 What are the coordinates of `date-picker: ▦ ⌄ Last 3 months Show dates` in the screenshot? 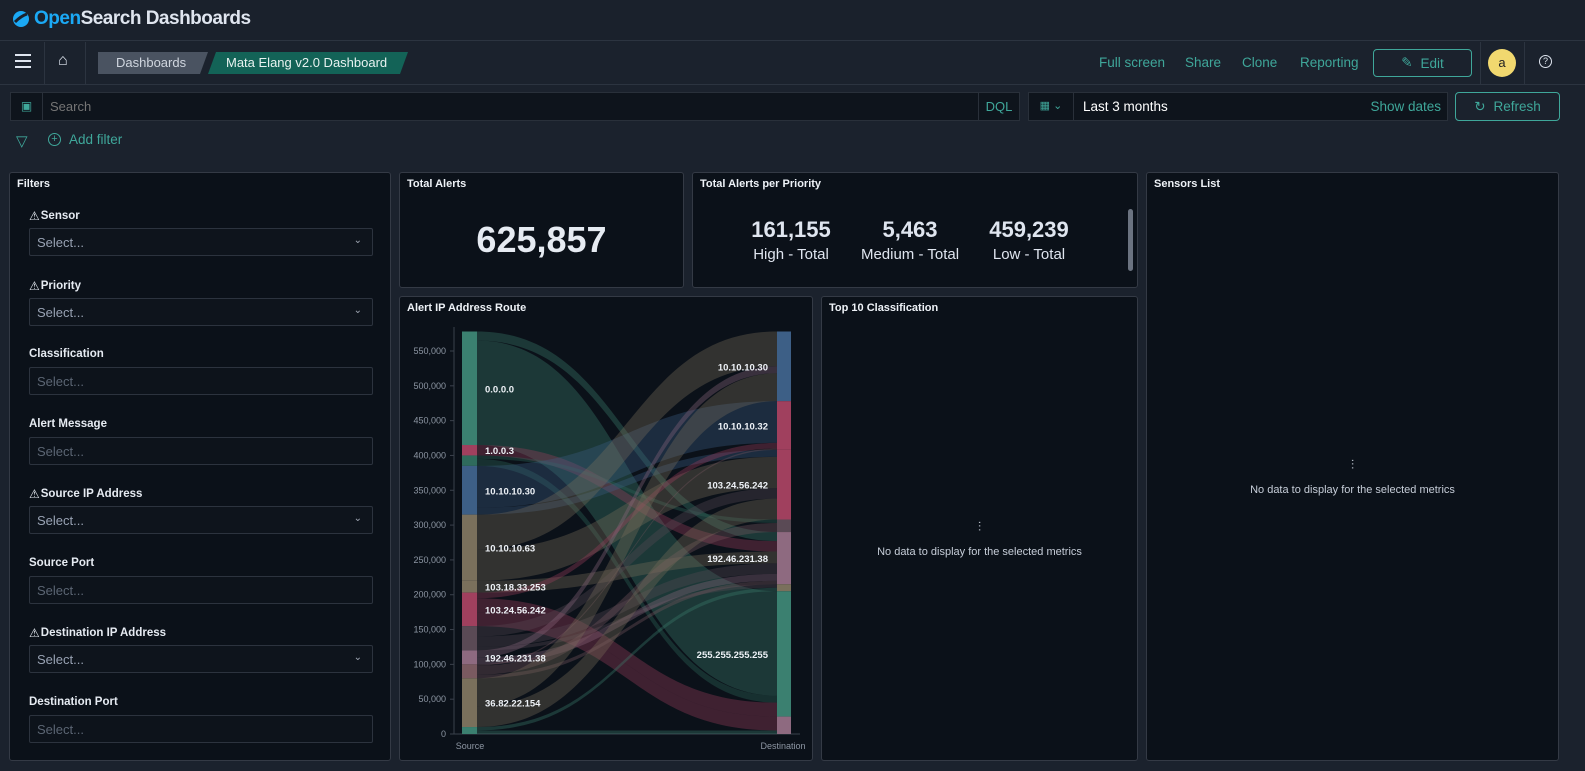 It's located at (1238, 106).